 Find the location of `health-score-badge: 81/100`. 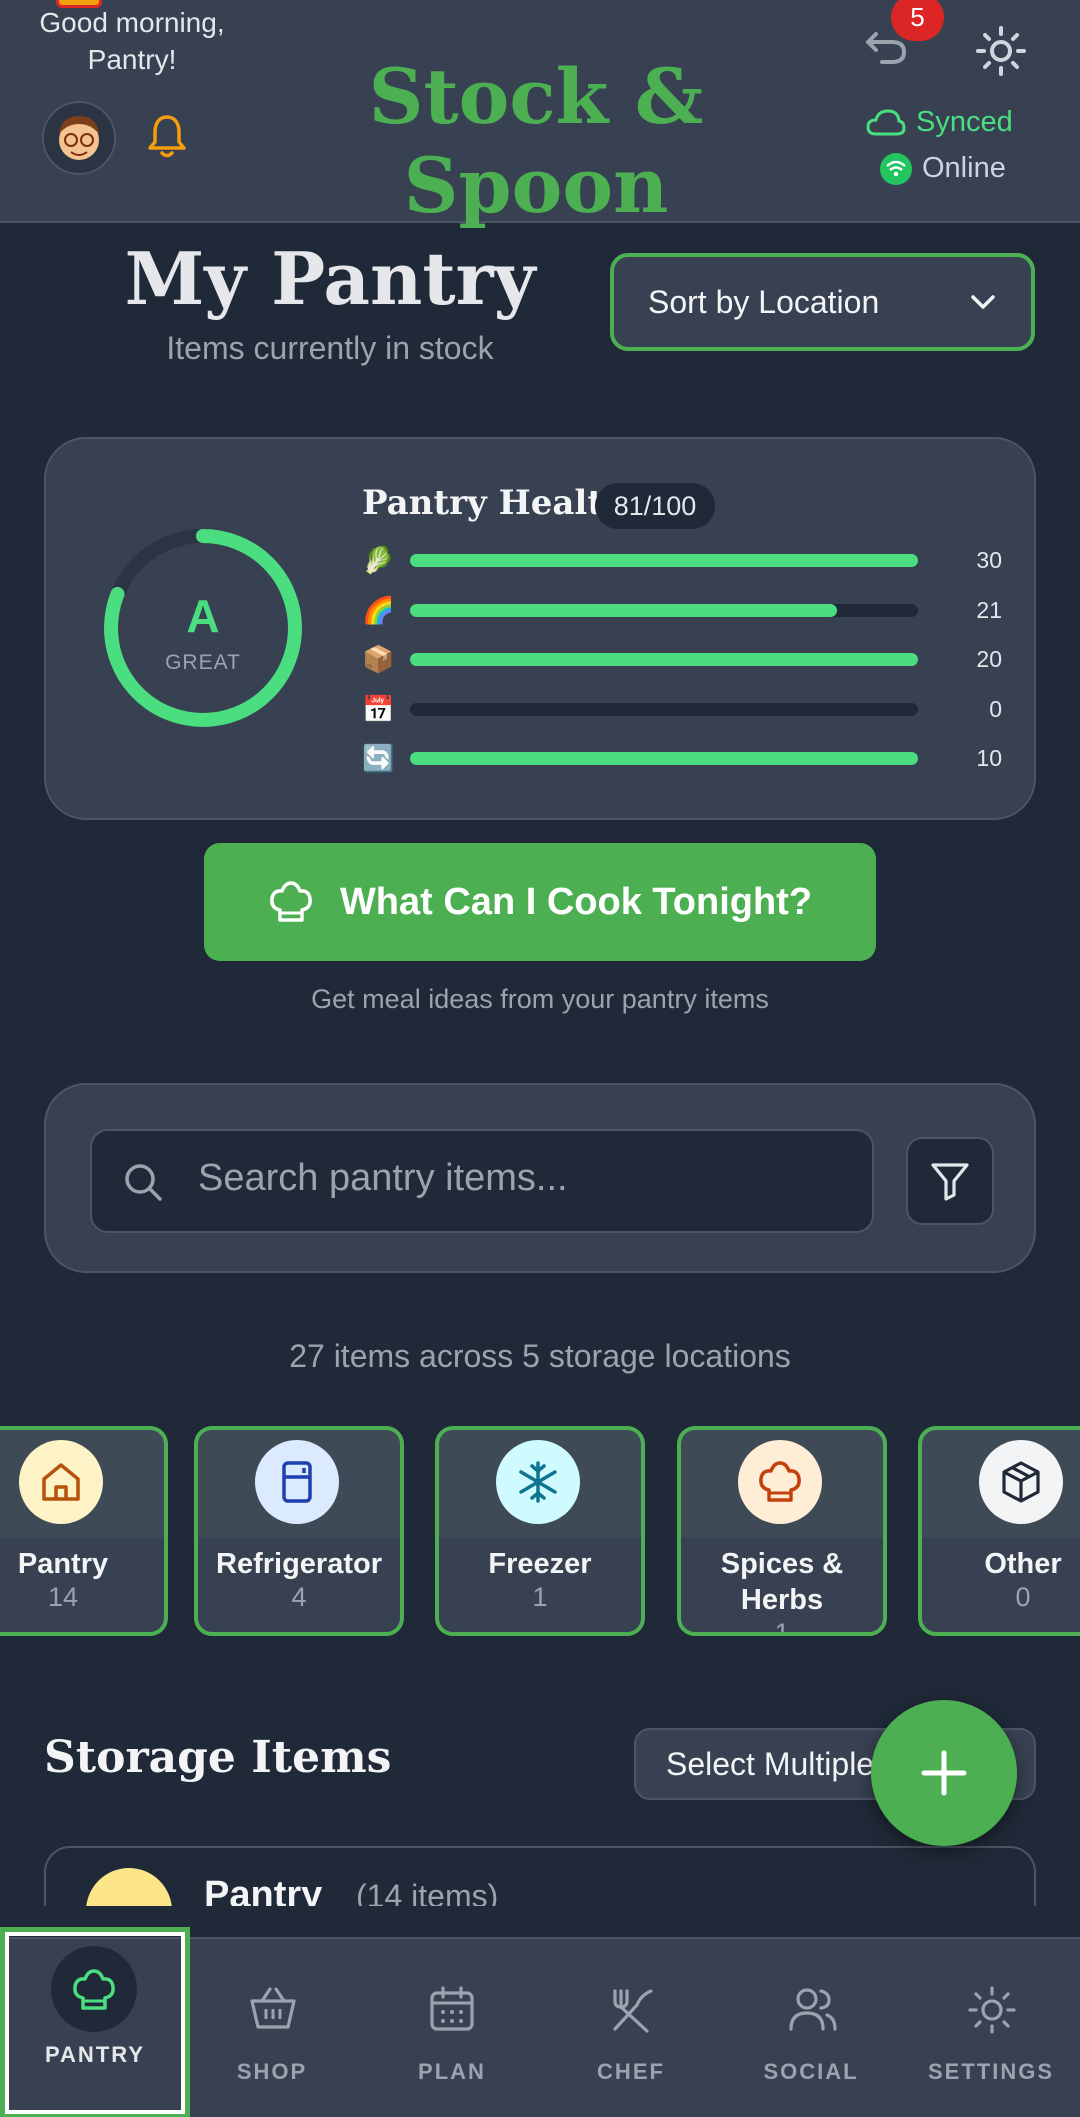

health-score-badge: 81/100 is located at coordinates (655, 506).